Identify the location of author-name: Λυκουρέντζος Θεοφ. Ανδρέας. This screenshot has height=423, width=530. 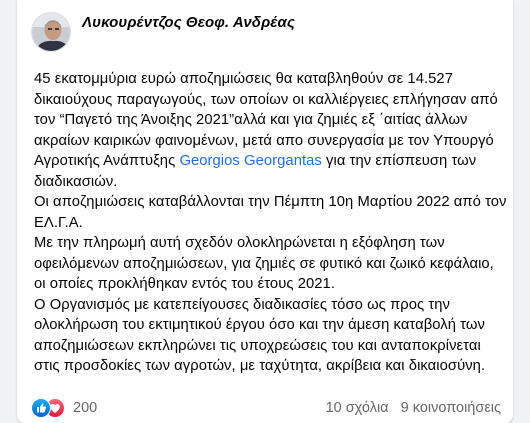
(188, 22).